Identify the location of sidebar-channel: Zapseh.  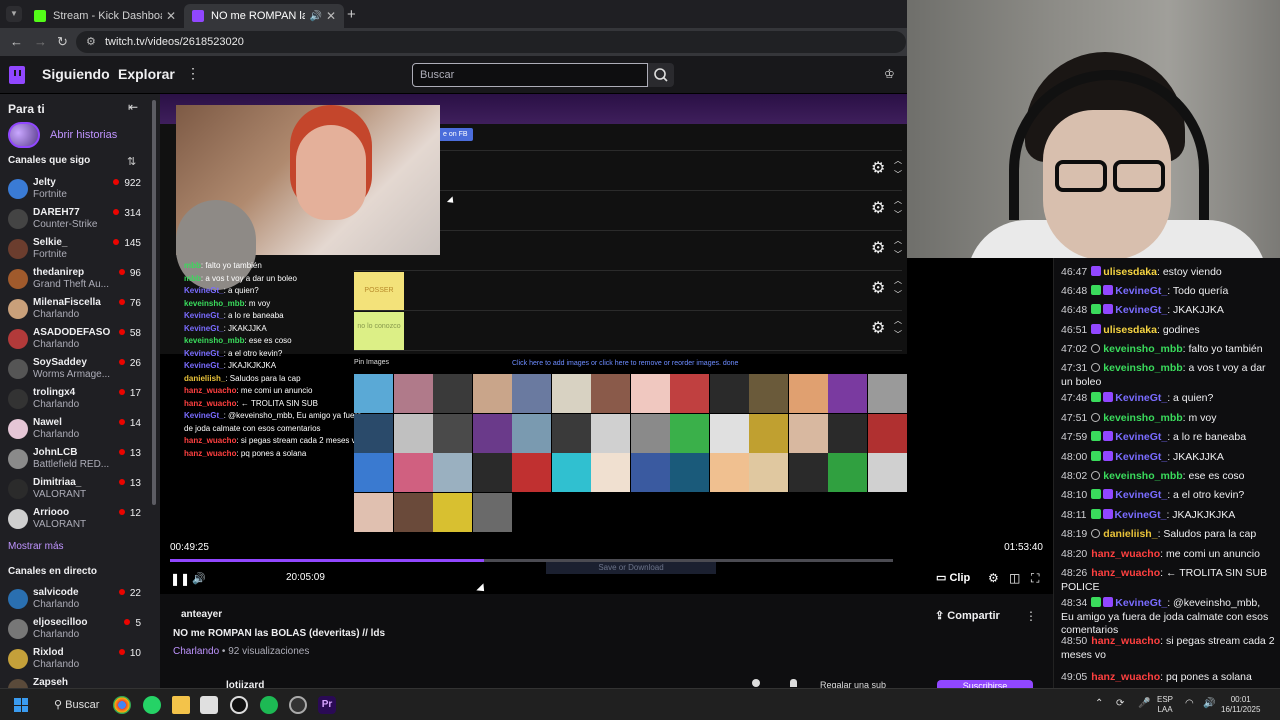
(77, 682).